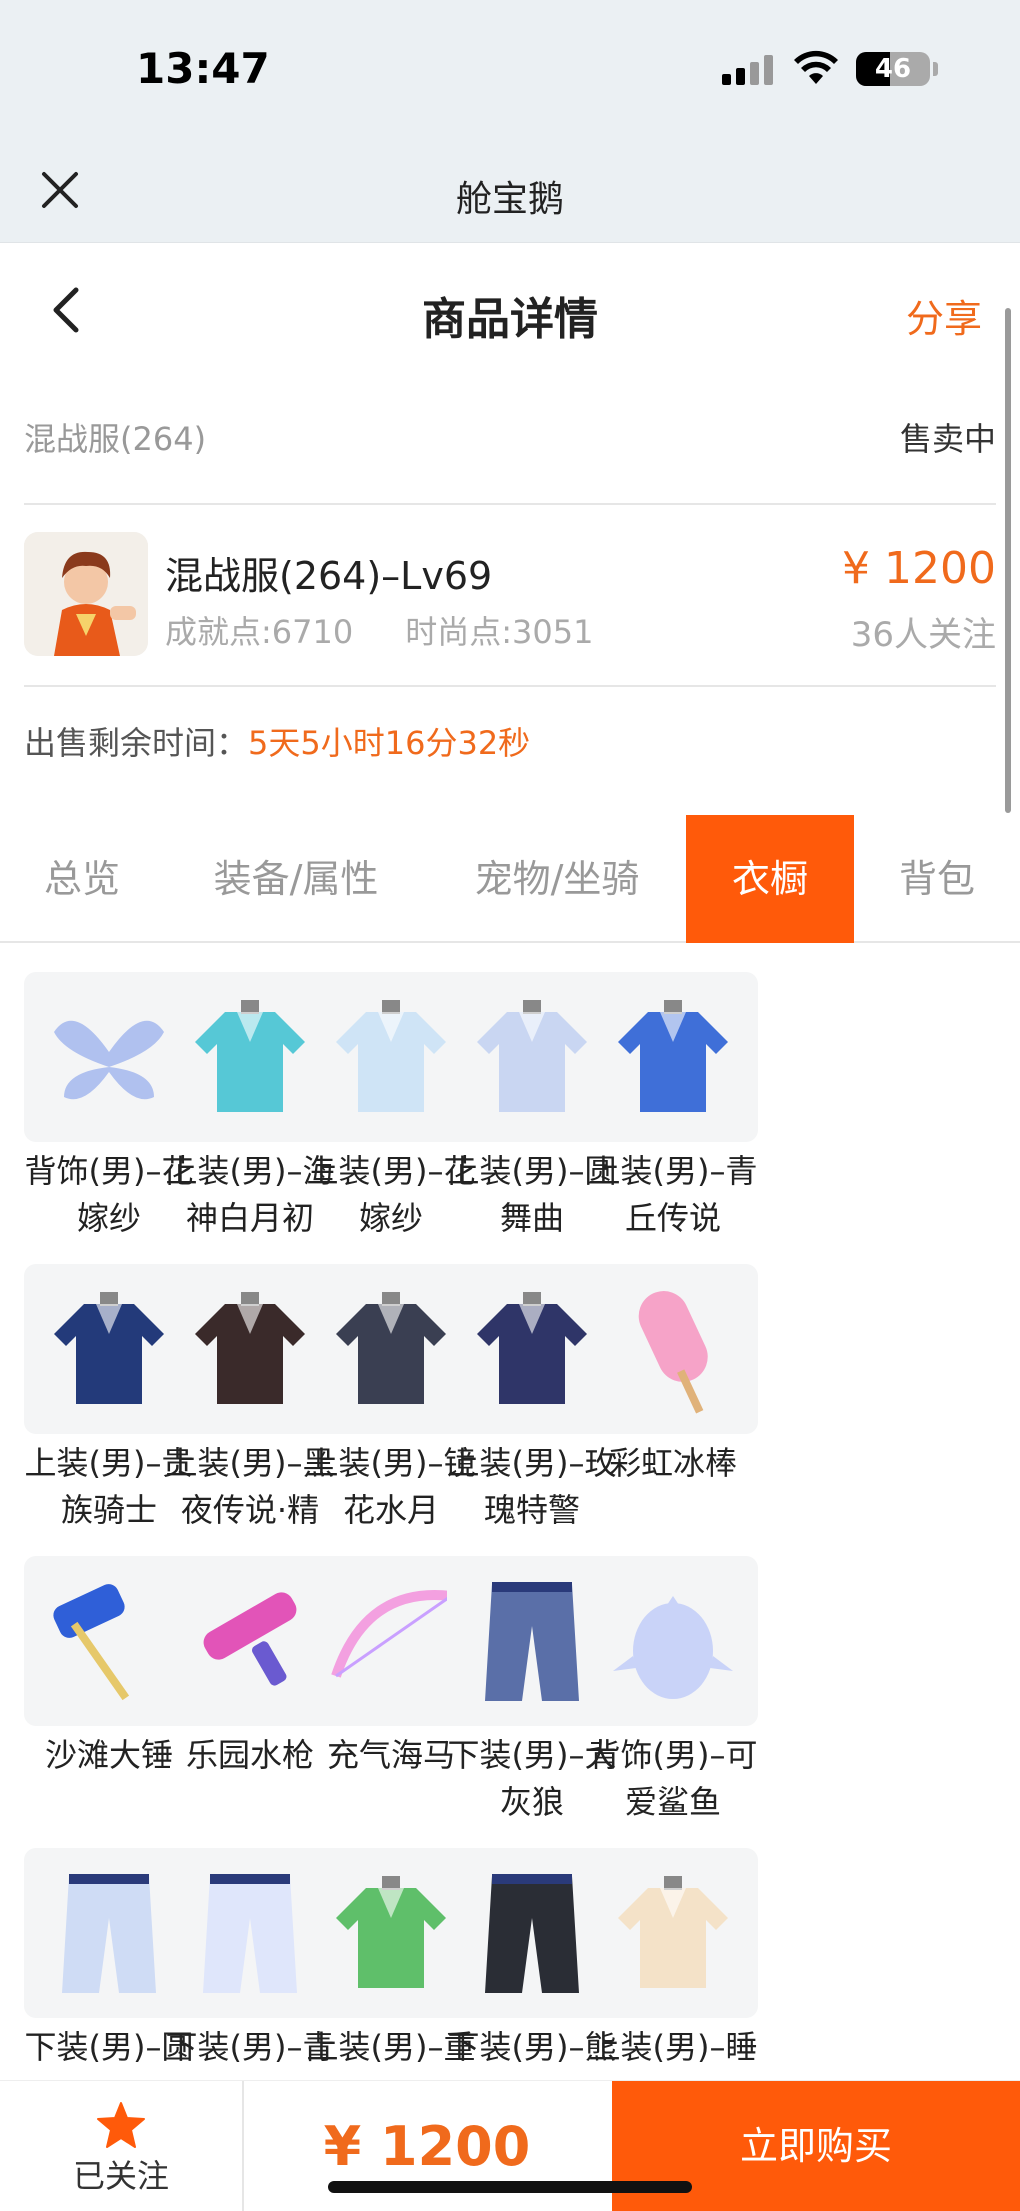  Describe the element at coordinates (259, 632) in the screenshot. I see `achievement-points: 成就点:6710` at that location.